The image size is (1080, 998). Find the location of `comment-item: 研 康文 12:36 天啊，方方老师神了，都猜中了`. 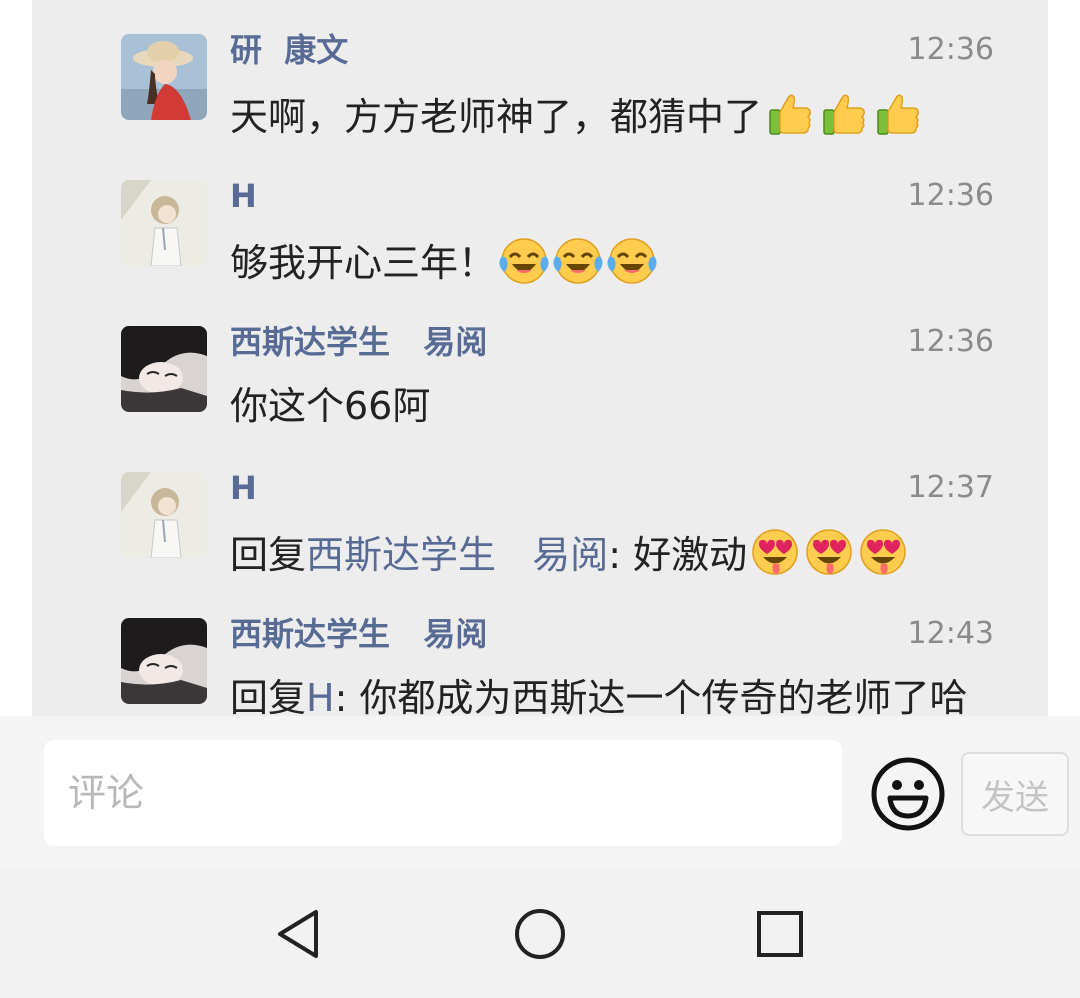

comment-item: 研 康文 12:36 天啊，方方老师神了，都猜中了 is located at coordinates (540, 73).